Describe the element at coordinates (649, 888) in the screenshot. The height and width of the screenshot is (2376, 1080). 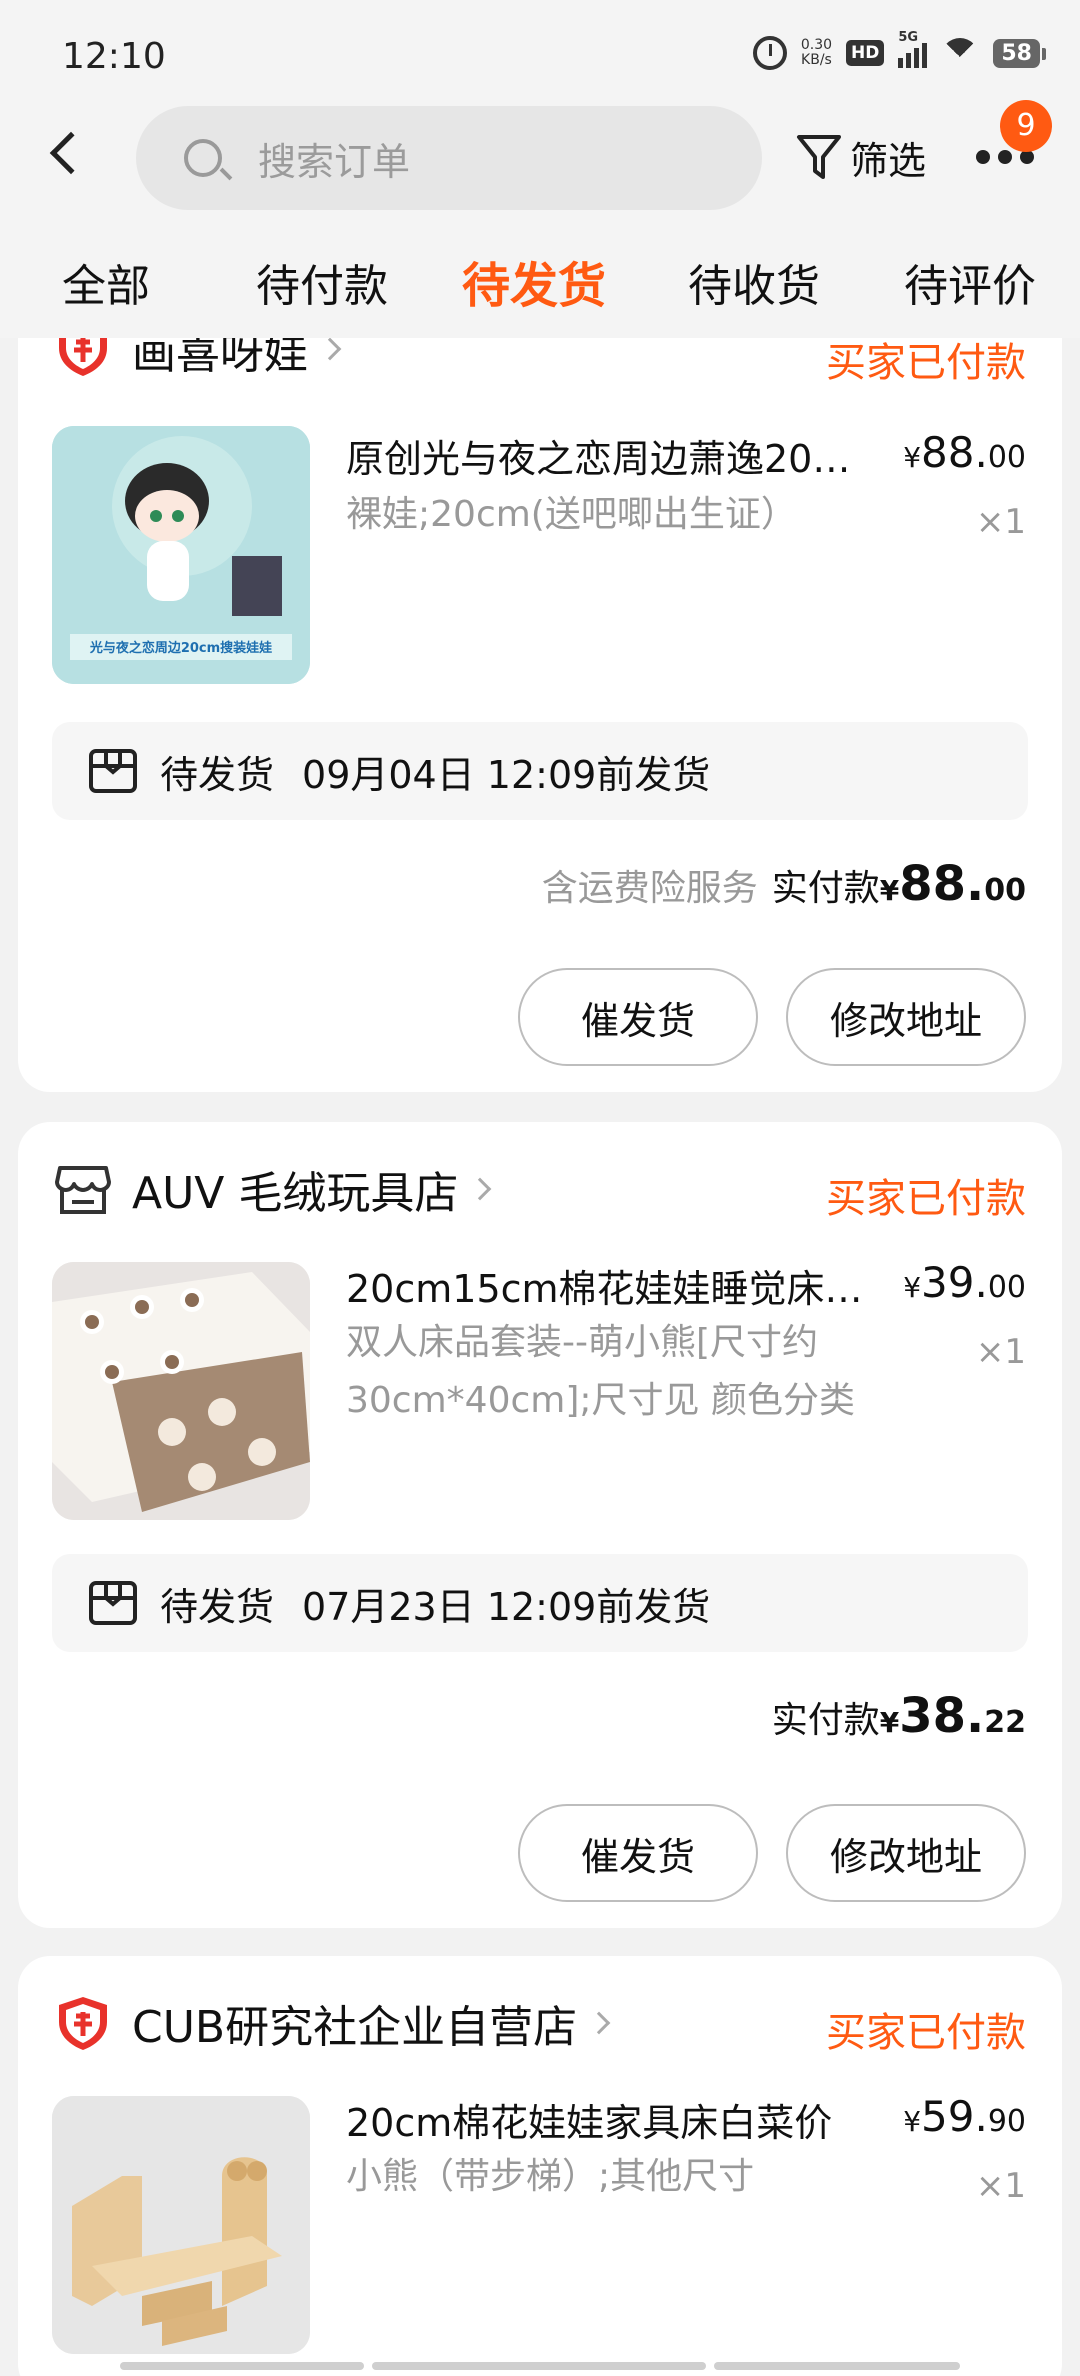
I see `insurance-label: 含运费险服务` at that location.